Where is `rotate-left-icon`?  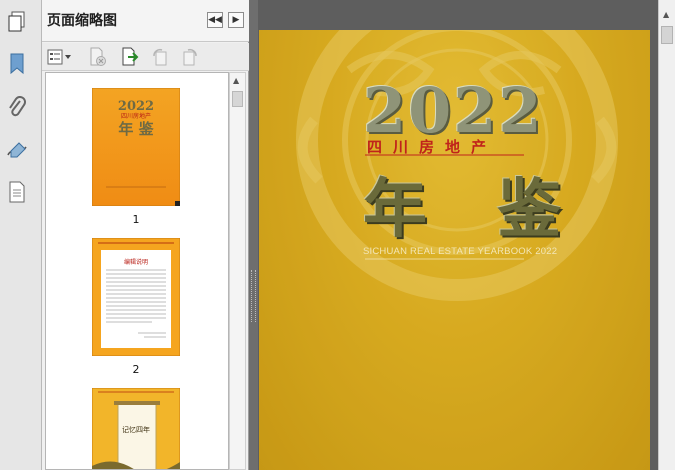
rotate-left-icon is located at coordinates (160, 57).